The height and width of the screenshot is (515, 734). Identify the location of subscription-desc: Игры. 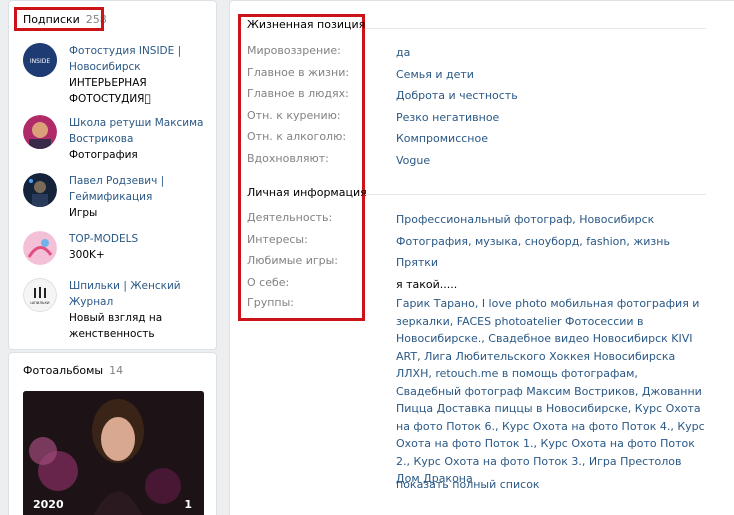
(83, 213).